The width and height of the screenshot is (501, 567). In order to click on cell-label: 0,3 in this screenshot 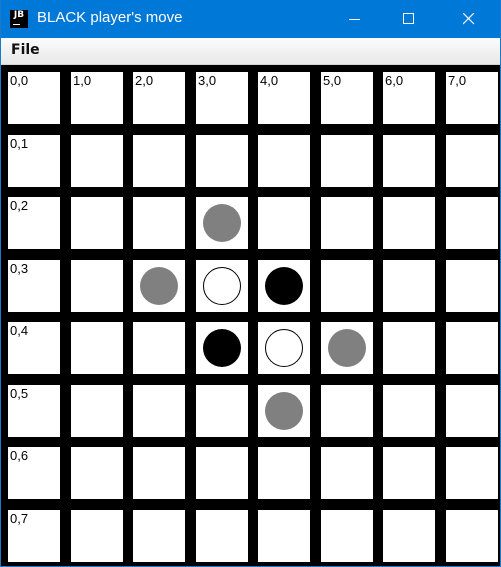, I will do `click(19, 268)`.